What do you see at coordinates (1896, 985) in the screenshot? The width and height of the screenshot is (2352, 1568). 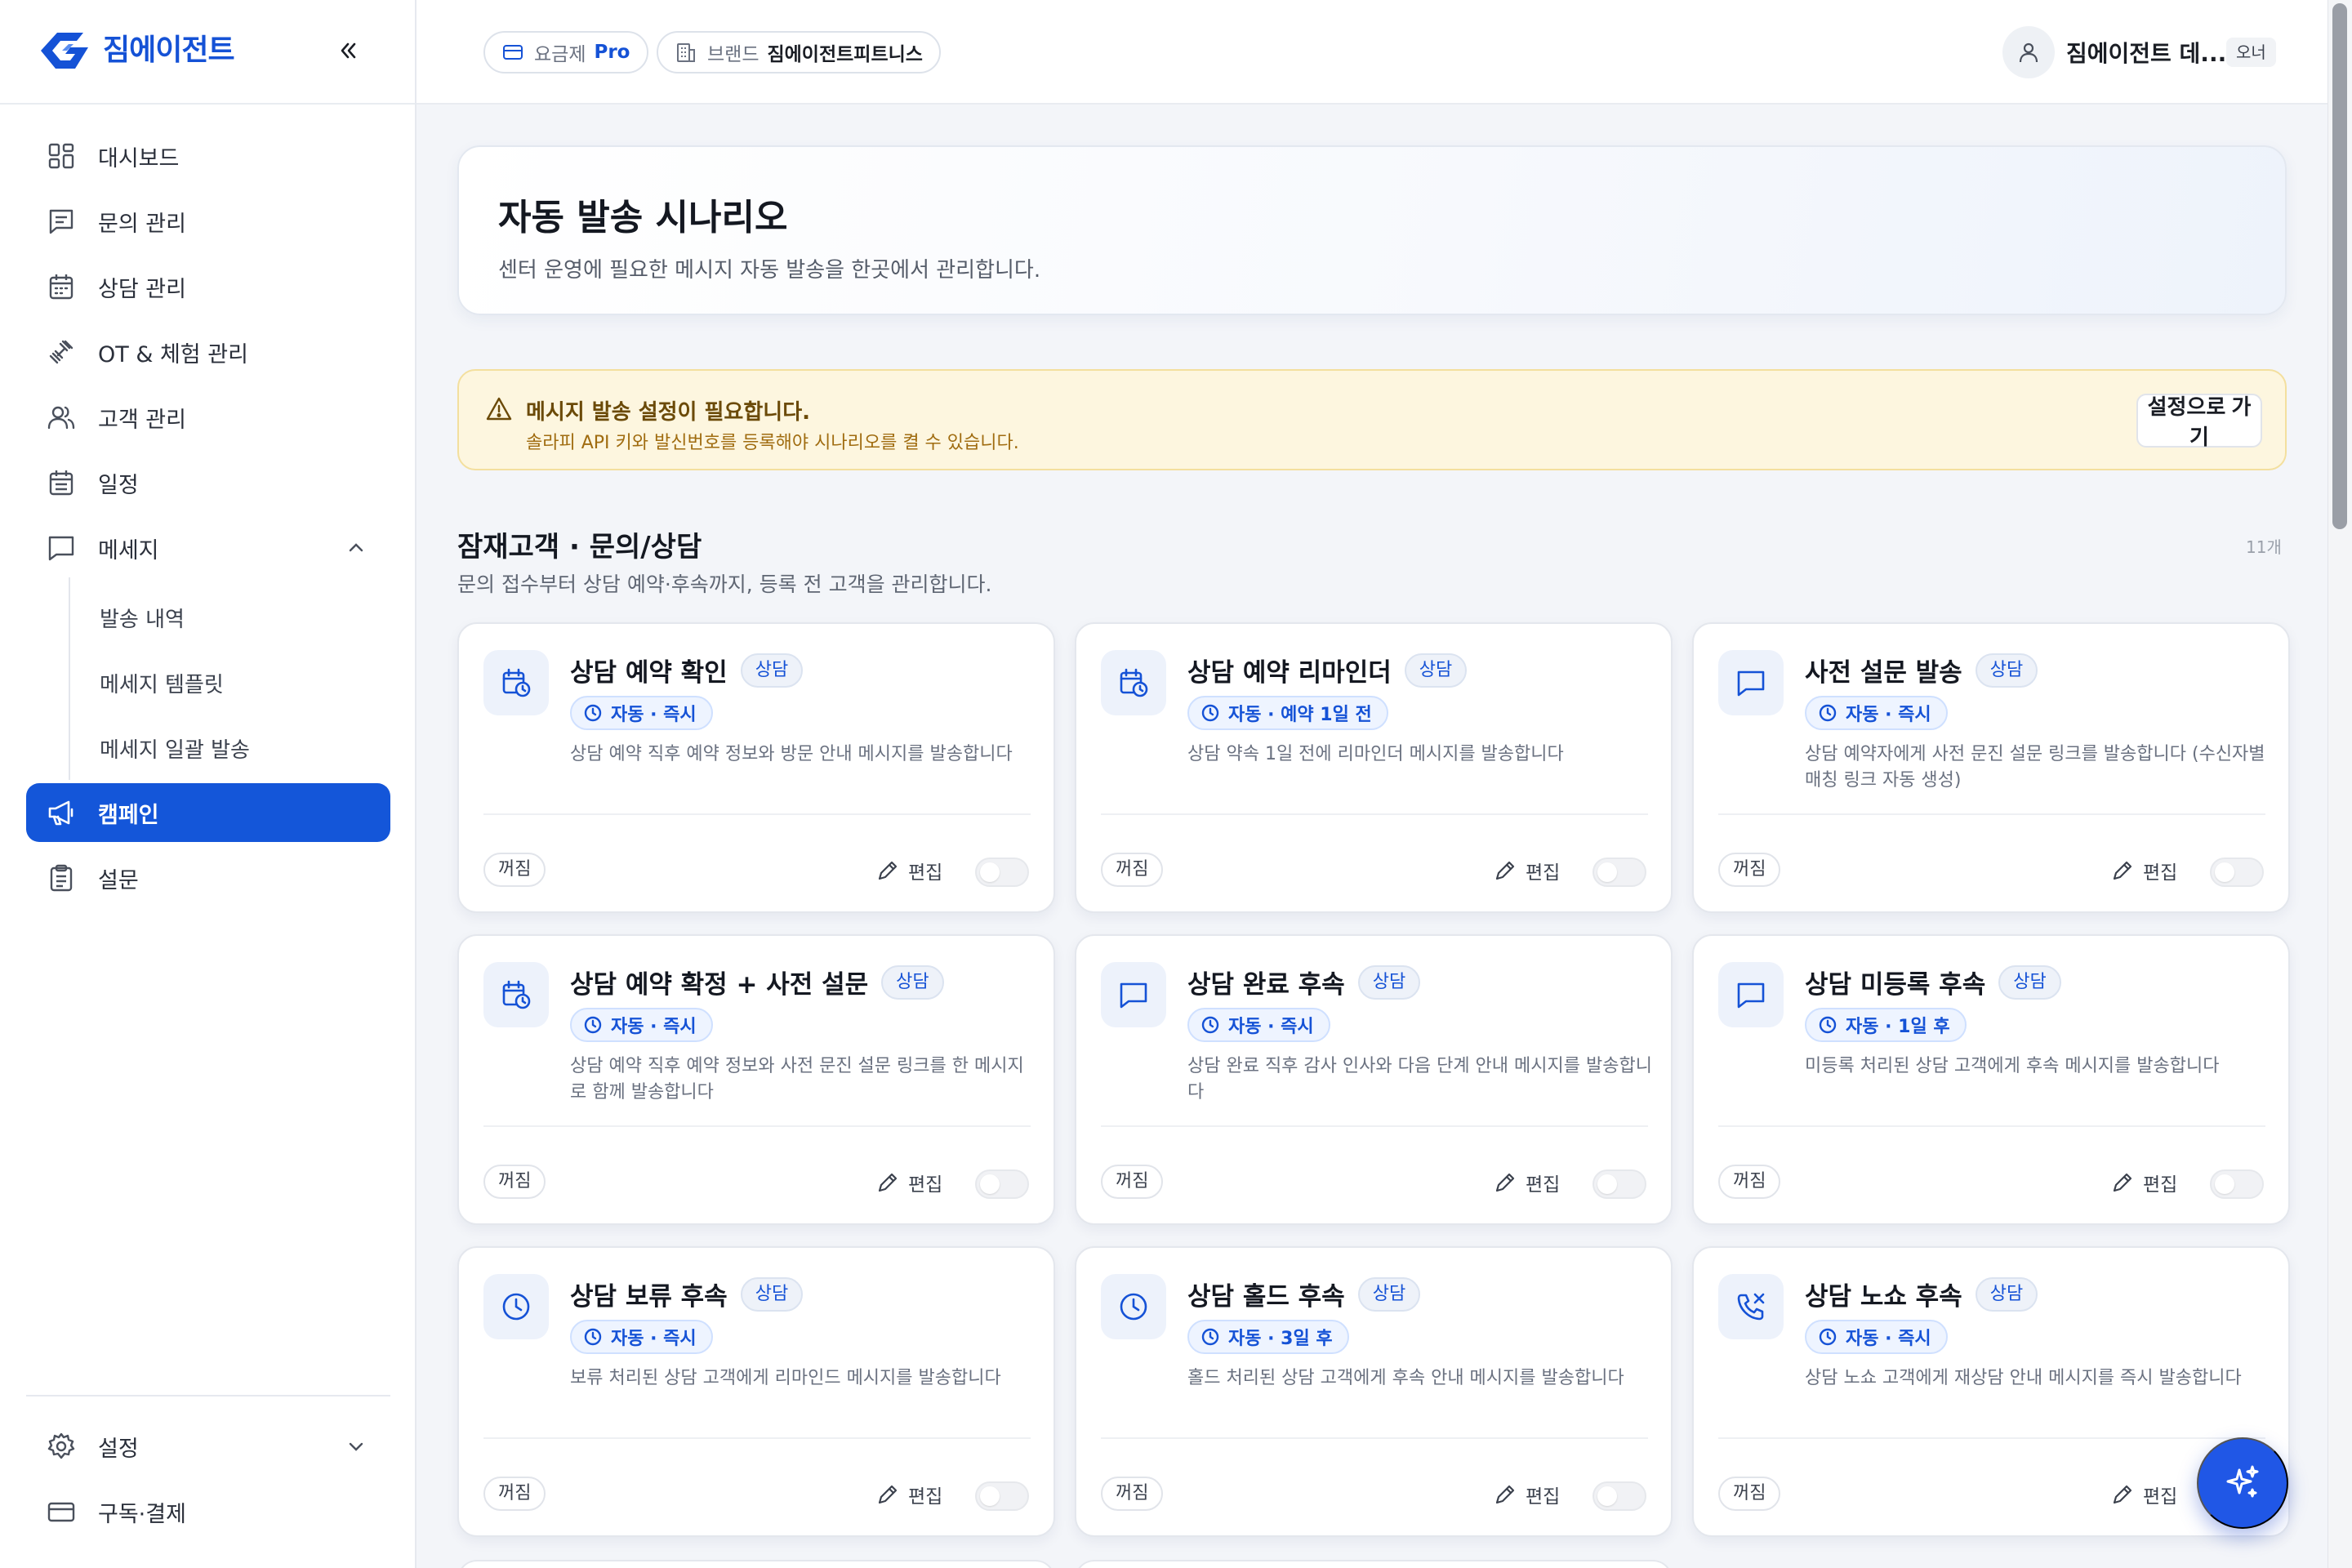 I see `card-title: 상담 미등록 후속` at bounding box center [1896, 985].